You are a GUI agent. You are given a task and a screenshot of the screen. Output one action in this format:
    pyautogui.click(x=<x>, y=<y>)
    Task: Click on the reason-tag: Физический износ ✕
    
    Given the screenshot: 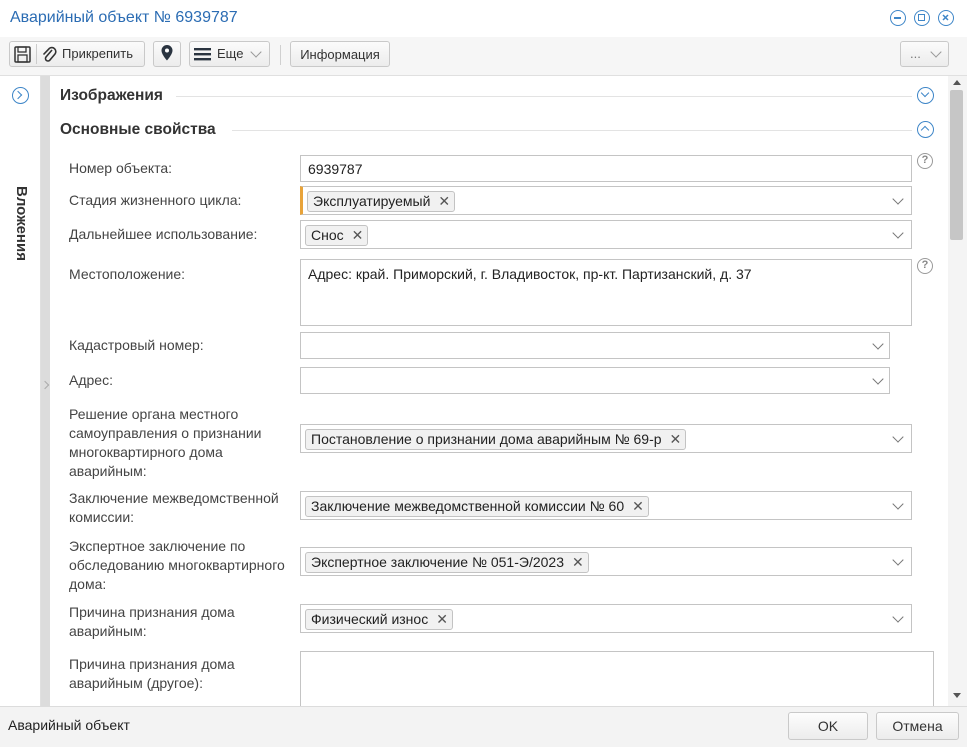 What is the action you would take?
    pyautogui.click(x=379, y=619)
    